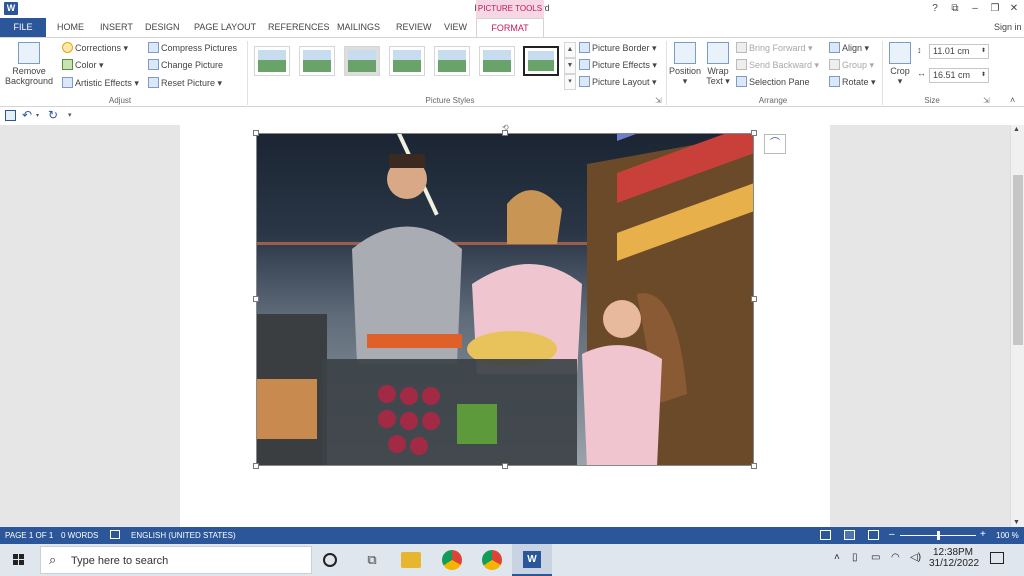 The width and height of the screenshot is (1024, 576). What do you see at coordinates (414, 27) in the screenshot?
I see `tab-review: REVIEW` at bounding box center [414, 27].